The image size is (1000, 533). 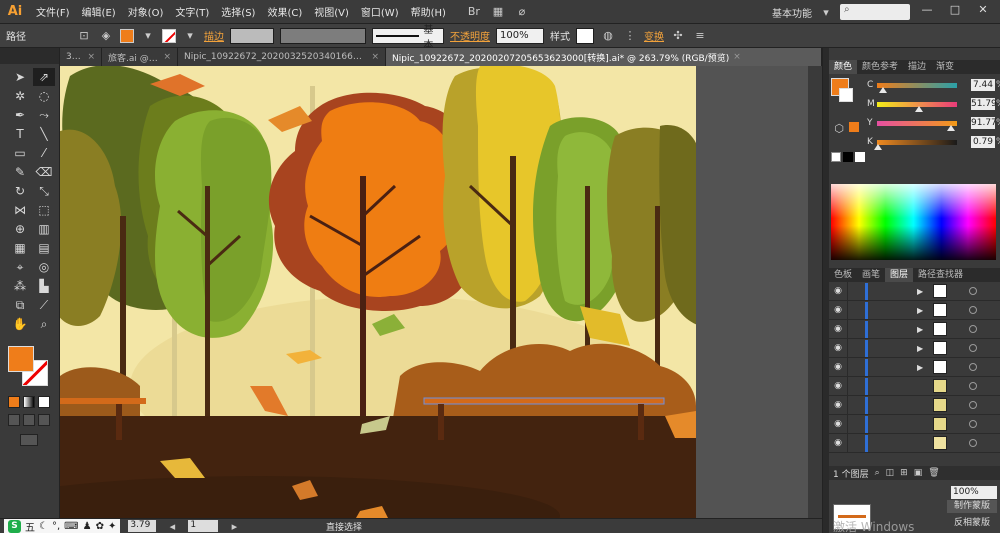 What do you see at coordinates (284, 11) in the screenshot?
I see `menu-item: 效果(C)` at bounding box center [284, 11].